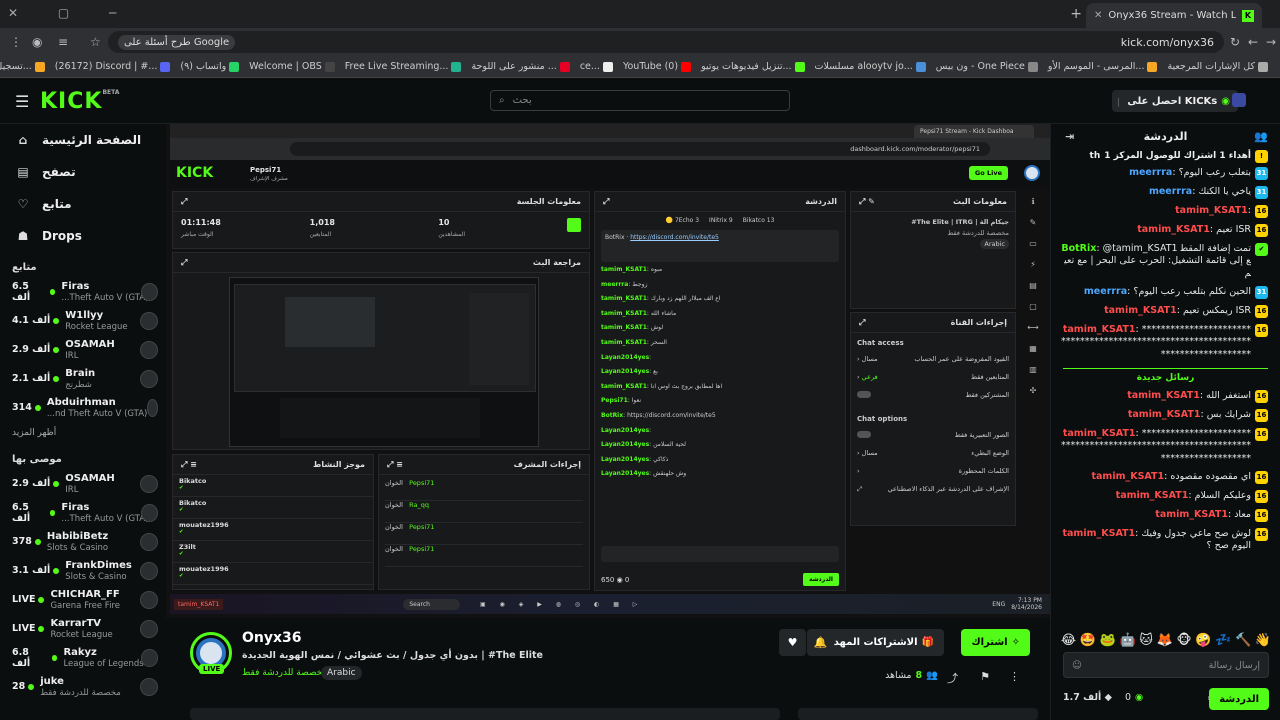 The image size is (1280, 720). I want to click on stream-category: مخصصة للدردشة فقط, so click(284, 673).